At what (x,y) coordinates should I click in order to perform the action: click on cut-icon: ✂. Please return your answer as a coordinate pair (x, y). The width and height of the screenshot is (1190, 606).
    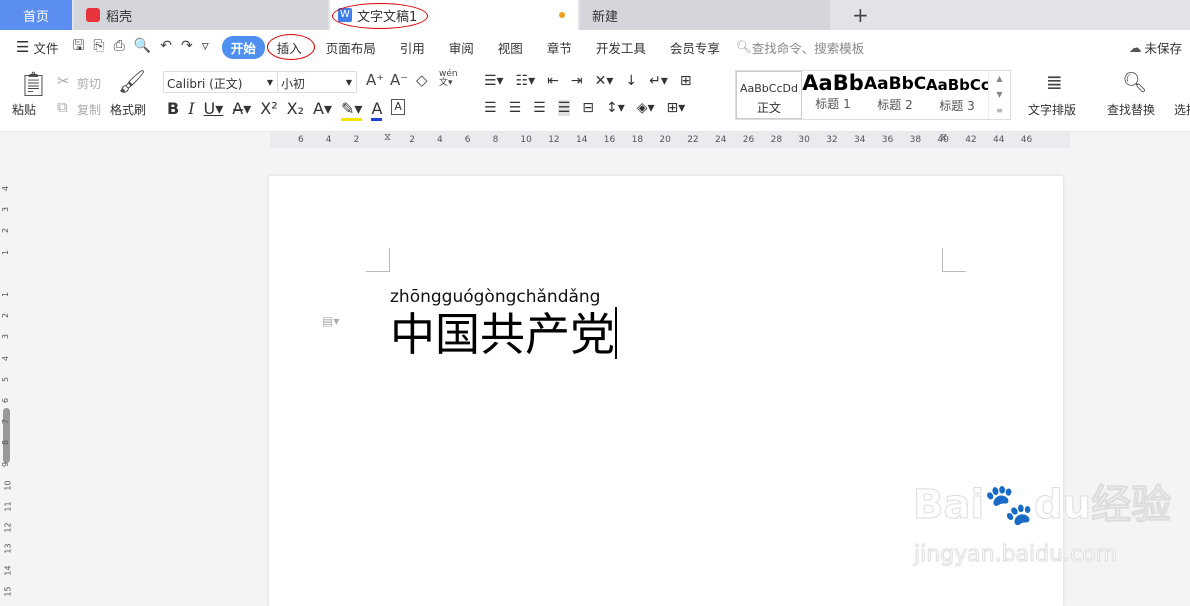
    Looking at the image, I should click on (63, 81).